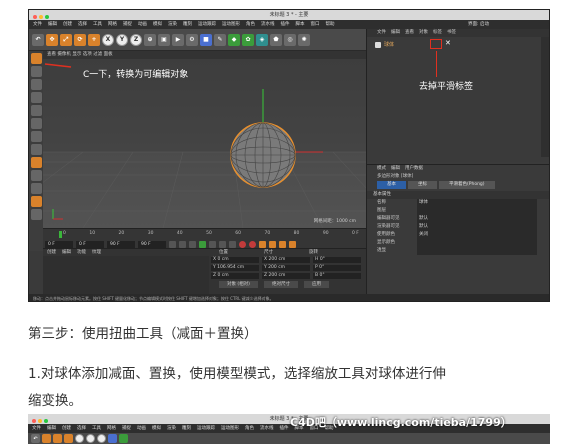  I want to click on render-settings-icon: ⚙, so click(192, 39).